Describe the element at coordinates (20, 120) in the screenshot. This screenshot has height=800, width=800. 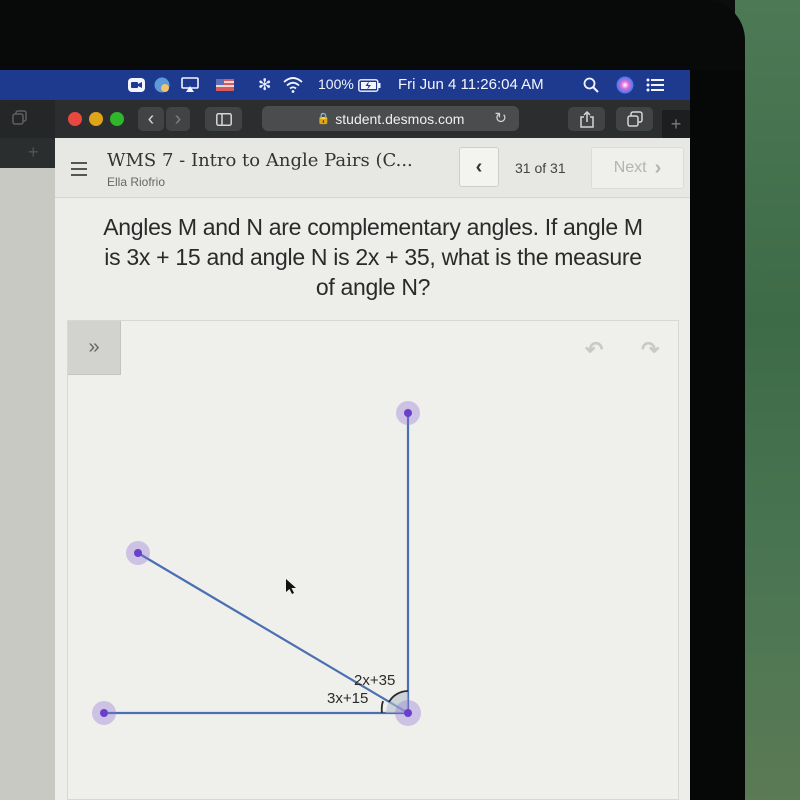
I see `tab-overview-icon` at that location.